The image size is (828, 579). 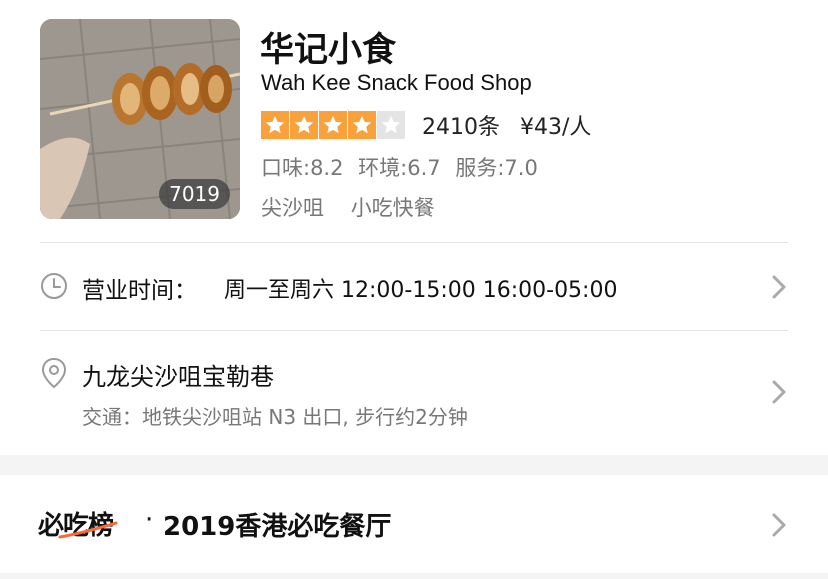 I want to click on clock-icon, so click(x=54, y=286).